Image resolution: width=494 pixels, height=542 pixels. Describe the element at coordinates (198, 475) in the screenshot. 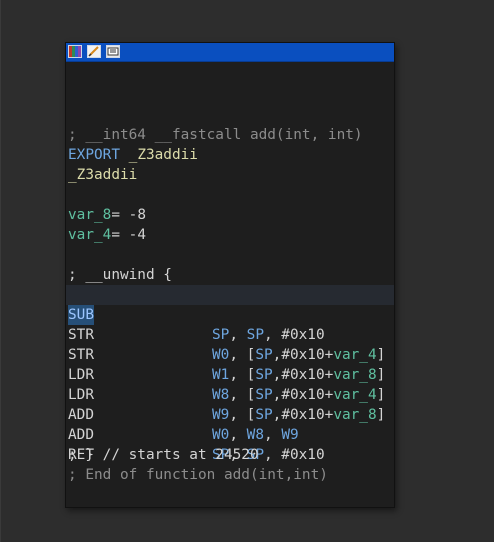

I see `end-of-function-comment: ; End of function add(int,int)` at that location.